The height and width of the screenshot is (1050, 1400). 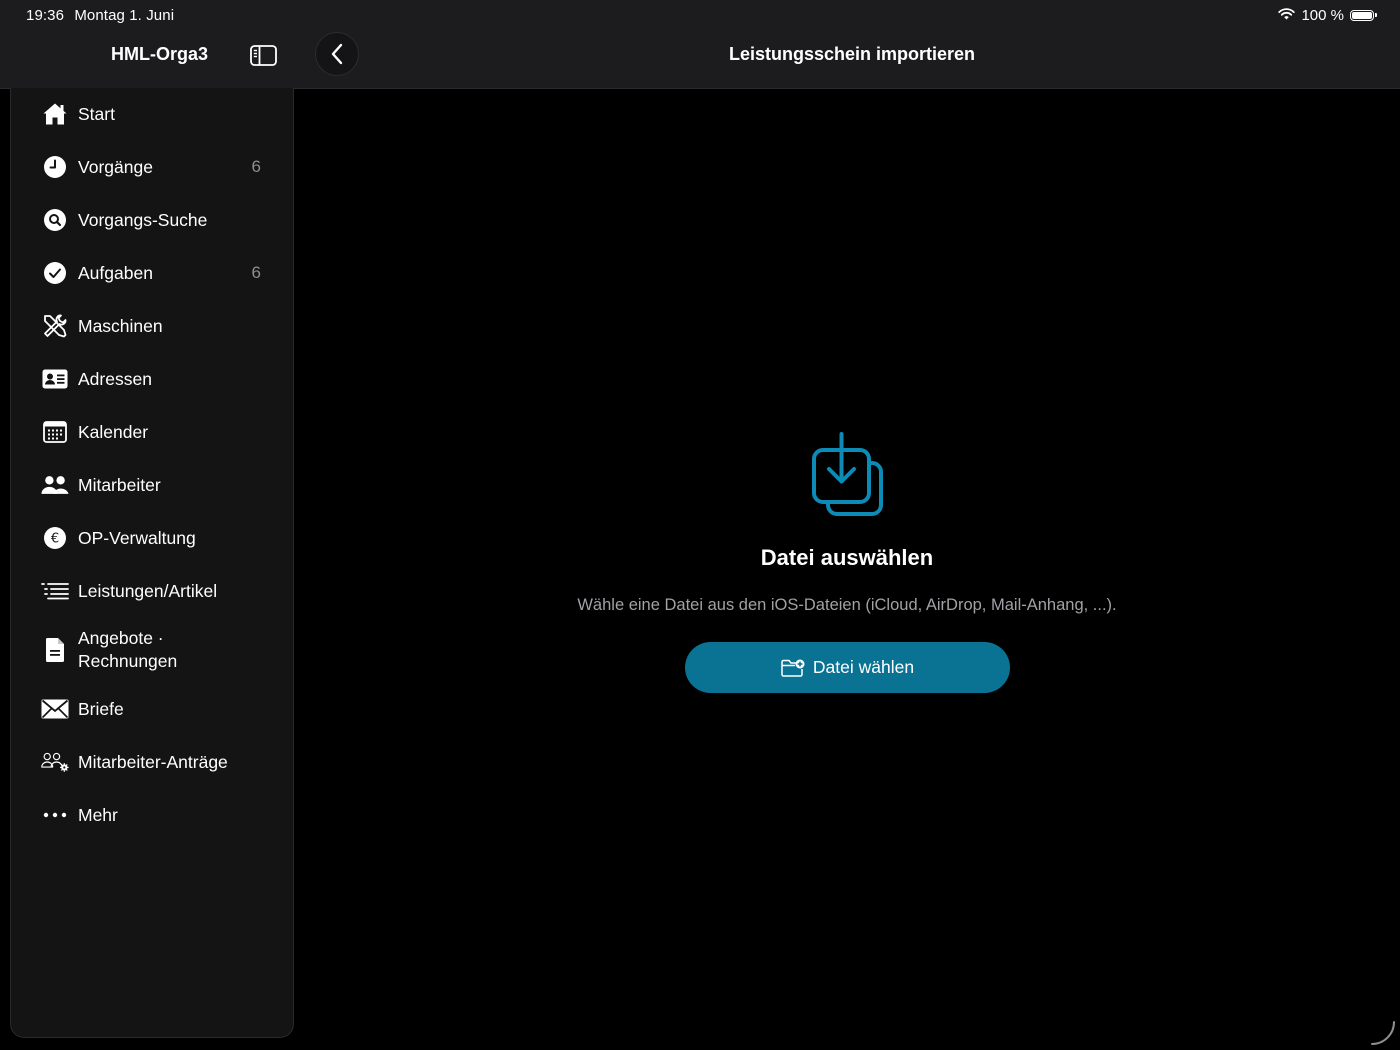 What do you see at coordinates (152, 114) in the screenshot?
I see `sidebar-item-start: Start` at bounding box center [152, 114].